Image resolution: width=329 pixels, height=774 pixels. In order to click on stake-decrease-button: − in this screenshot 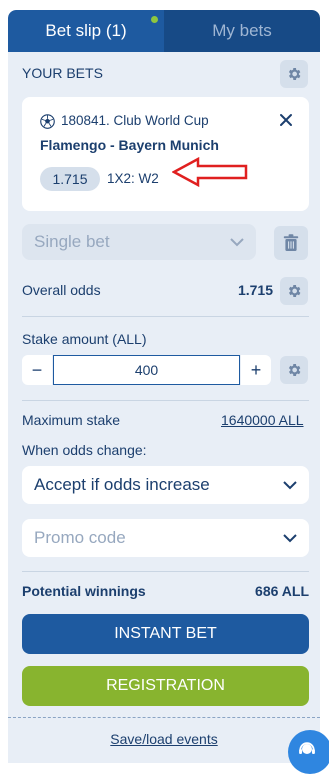, I will do `click(37, 370)`.